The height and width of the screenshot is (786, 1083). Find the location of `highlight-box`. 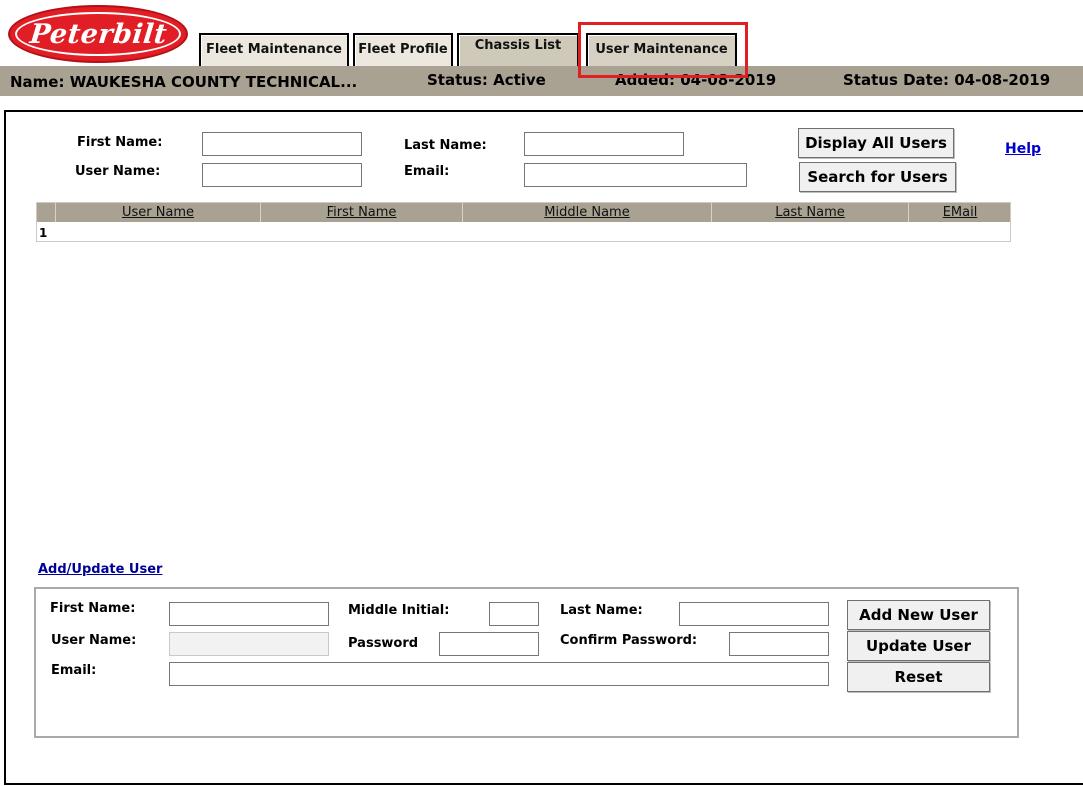

highlight-box is located at coordinates (663, 50).